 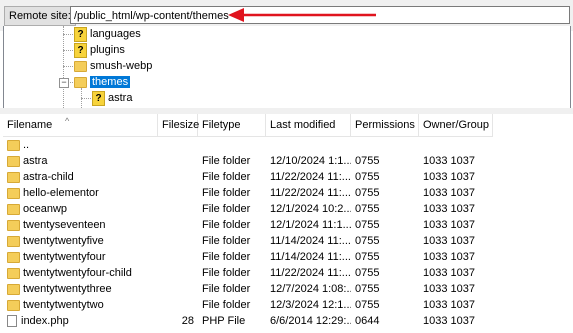 What do you see at coordinates (82, 305) in the screenshot?
I see `file-cell-name: twentytwentytwo` at bounding box center [82, 305].